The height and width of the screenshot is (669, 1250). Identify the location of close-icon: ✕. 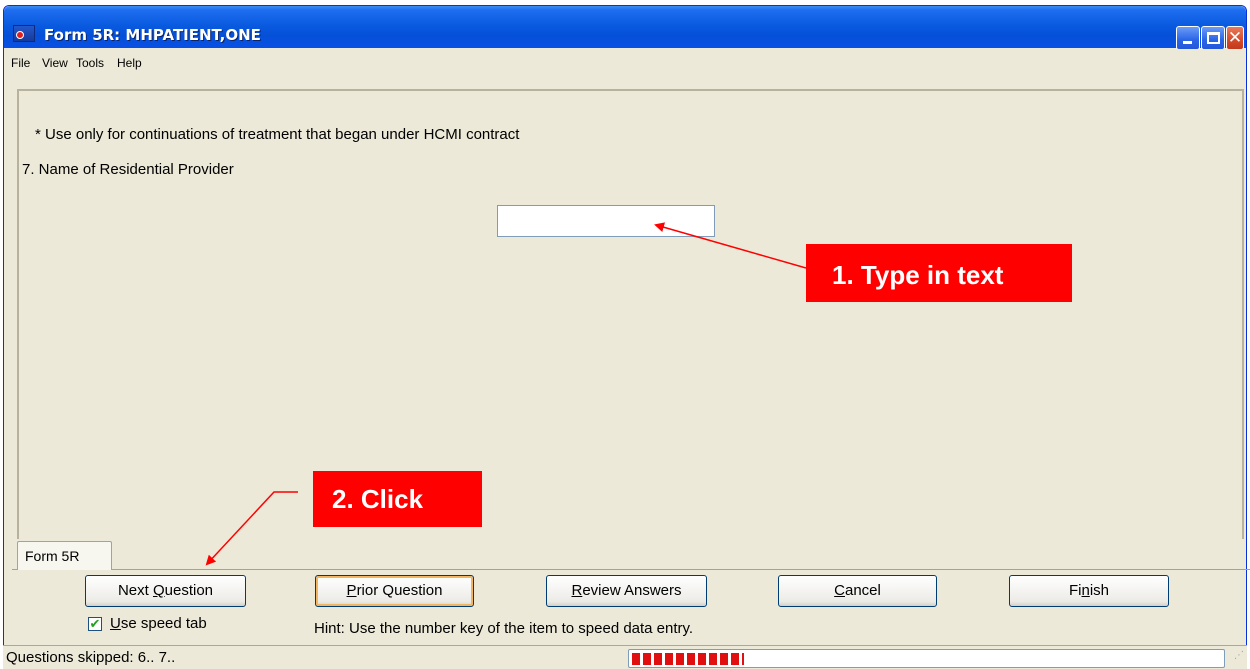
(1235, 37).